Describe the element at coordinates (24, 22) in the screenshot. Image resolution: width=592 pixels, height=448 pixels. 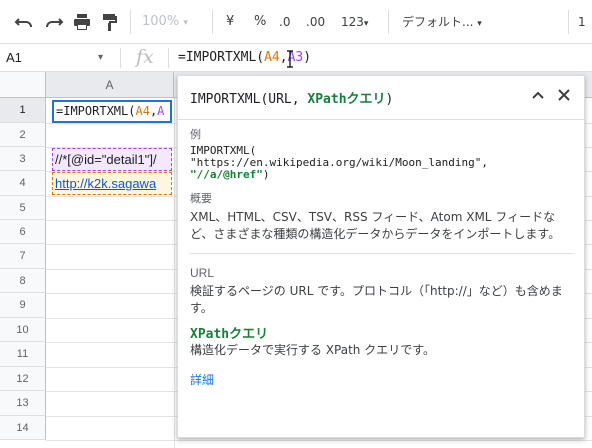
I see `undo-icon` at that location.